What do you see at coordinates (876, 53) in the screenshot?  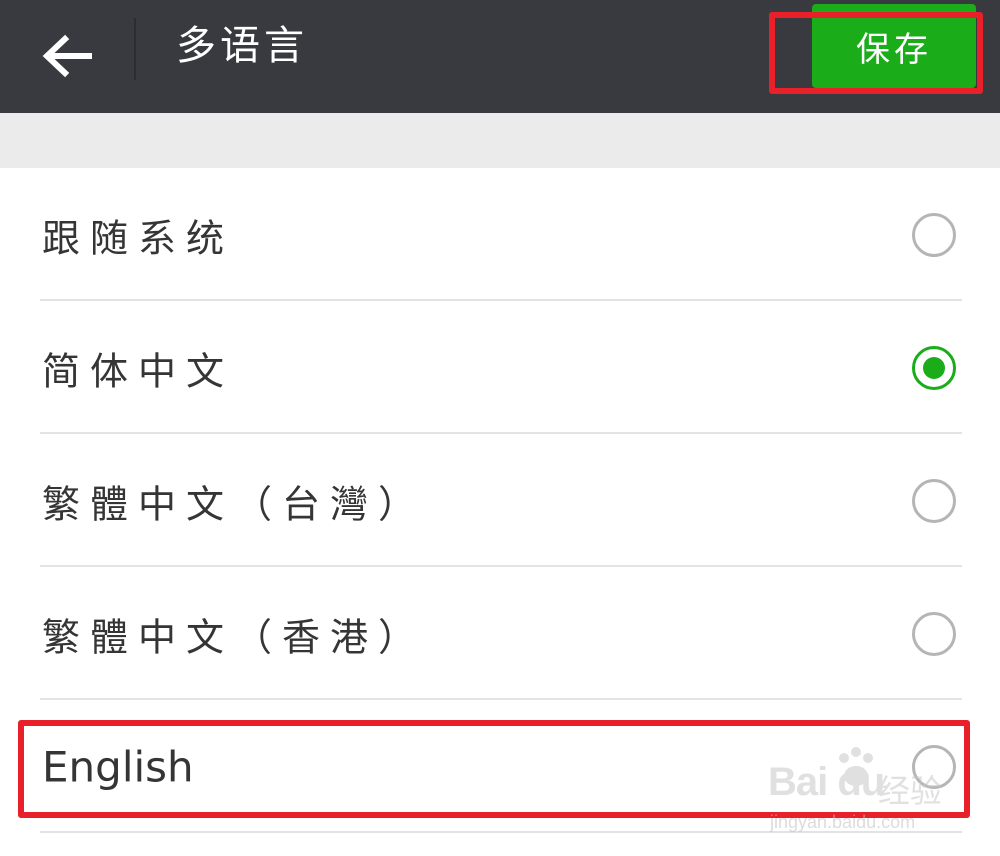 I see `highlight-box-save` at bounding box center [876, 53].